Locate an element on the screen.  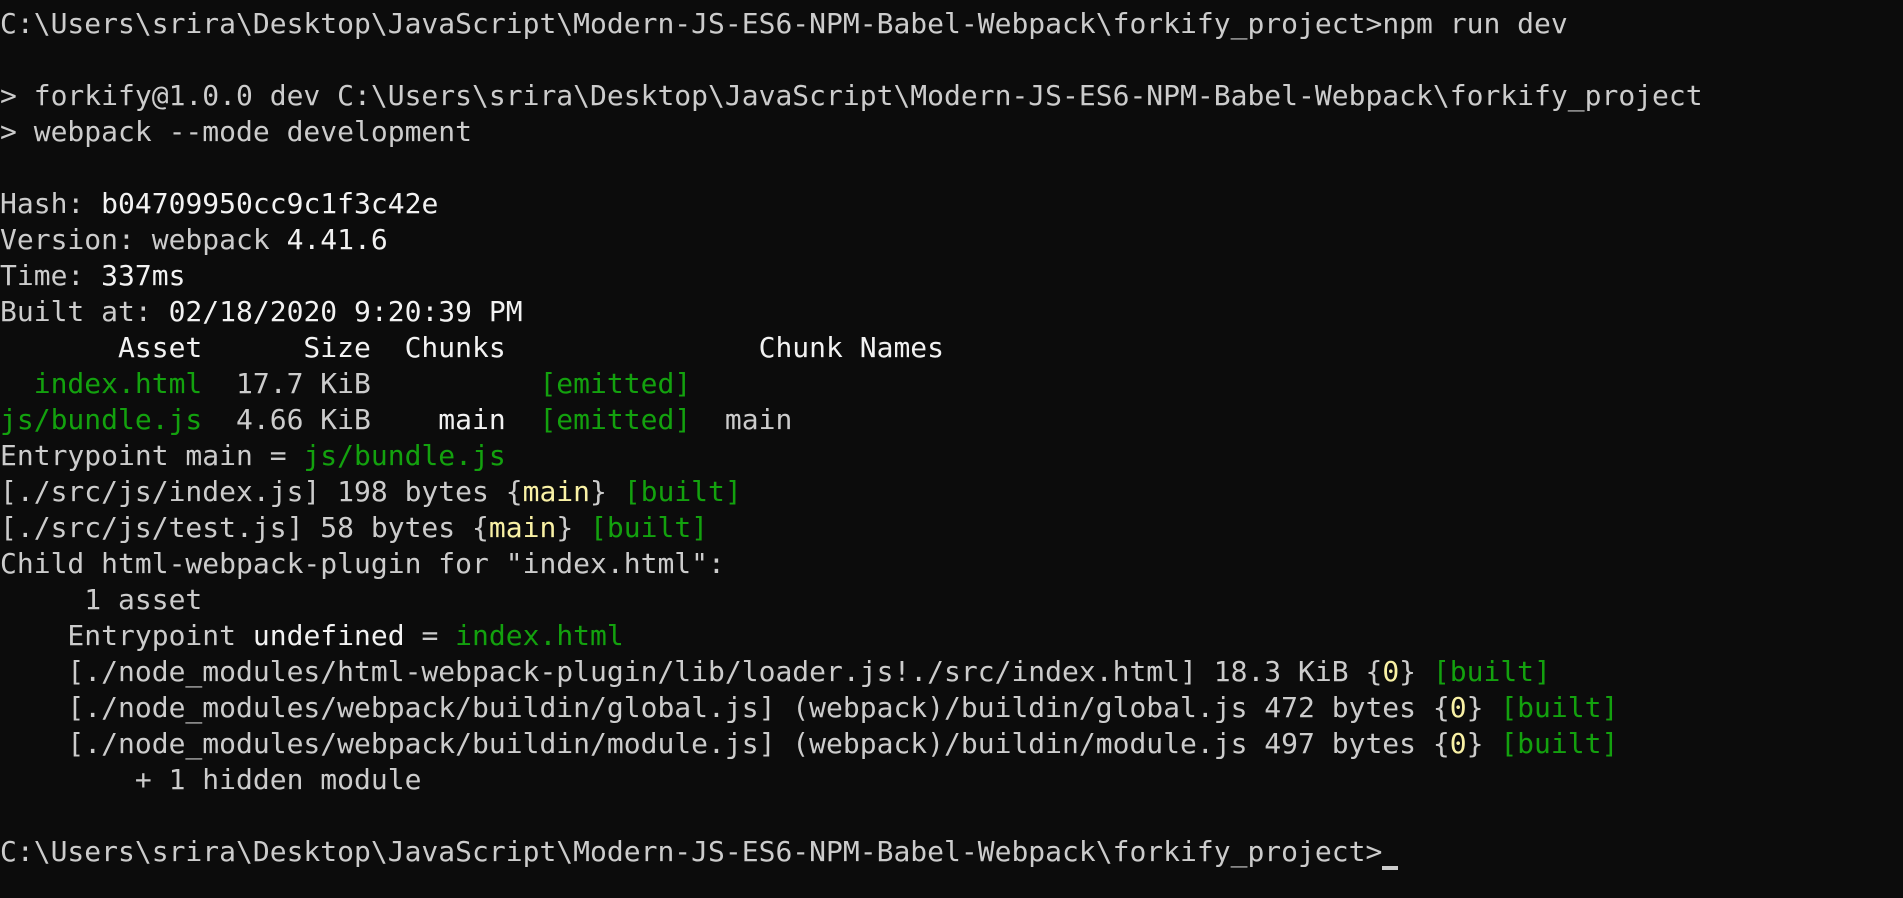
child-asset-line: 1 asset is located at coordinates (101, 599).